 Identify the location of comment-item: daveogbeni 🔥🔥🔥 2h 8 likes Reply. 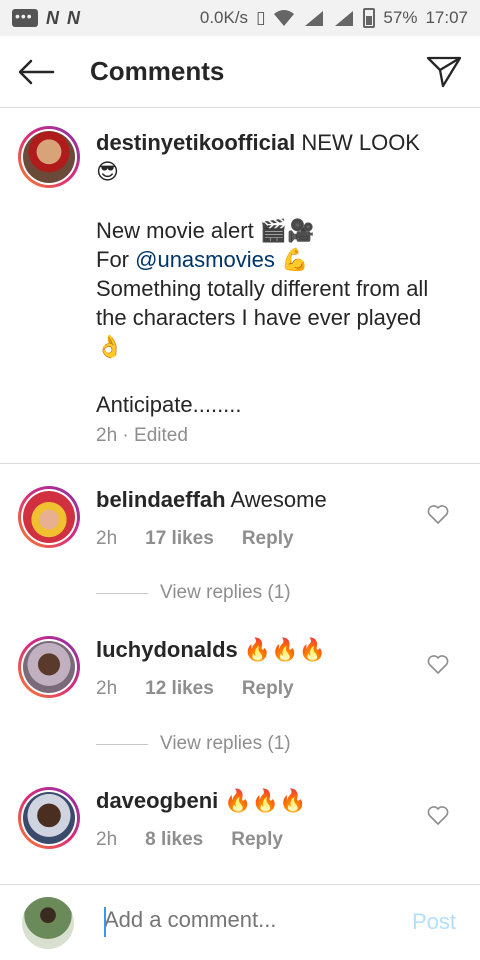
(240, 827).